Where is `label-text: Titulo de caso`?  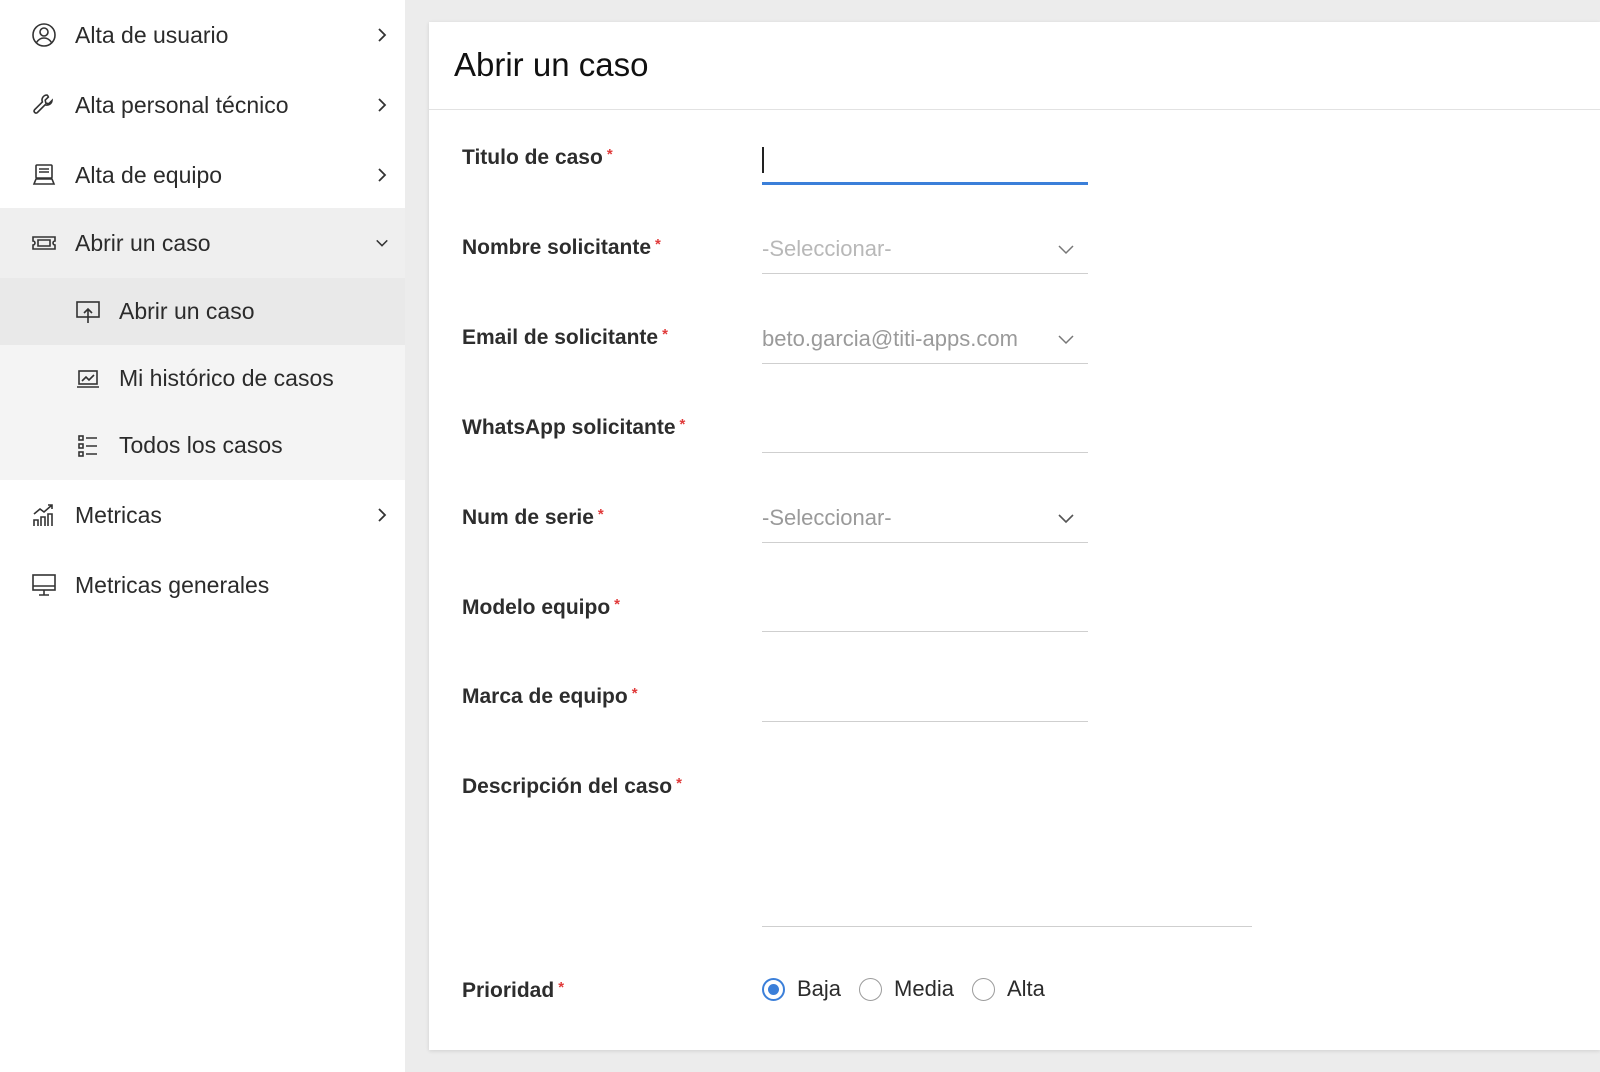 label-text: Titulo de caso is located at coordinates (532, 157).